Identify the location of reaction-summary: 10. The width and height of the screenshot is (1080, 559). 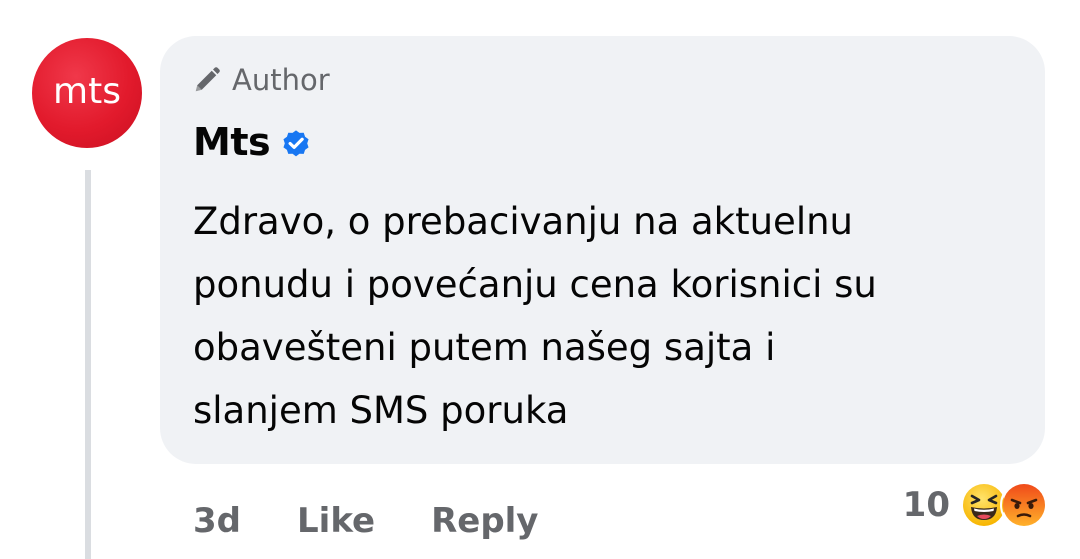
(975, 505).